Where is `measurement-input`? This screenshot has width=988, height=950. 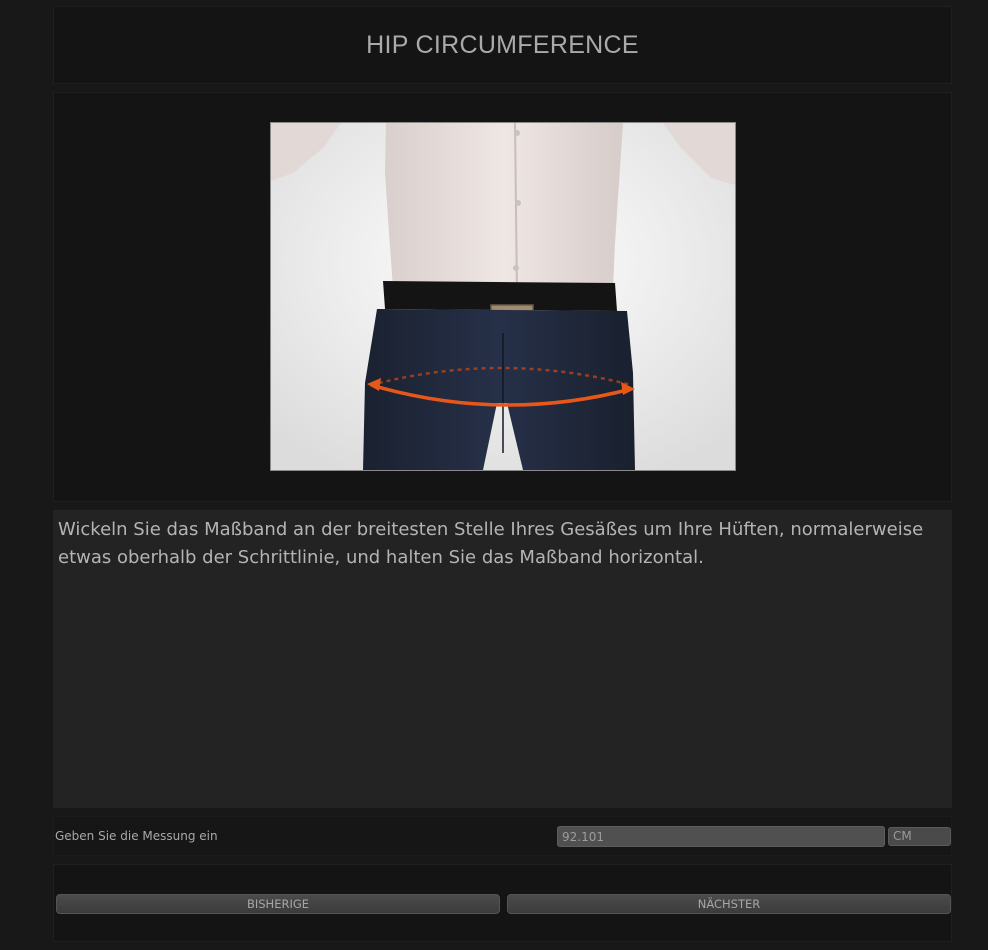 measurement-input is located at coordinates (721, 836).